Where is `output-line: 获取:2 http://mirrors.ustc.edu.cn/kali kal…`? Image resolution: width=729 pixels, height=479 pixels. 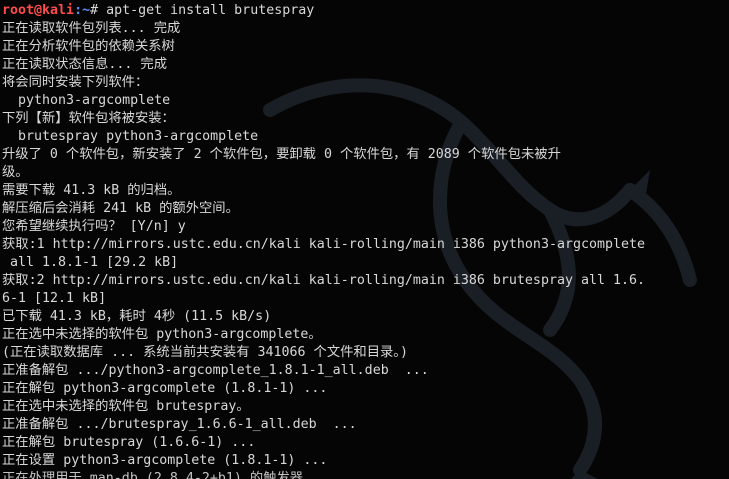 output-line: 获取:2 http://mirrors.ustc.edu.cn/kali kal… is located at coordinates (324, 280).